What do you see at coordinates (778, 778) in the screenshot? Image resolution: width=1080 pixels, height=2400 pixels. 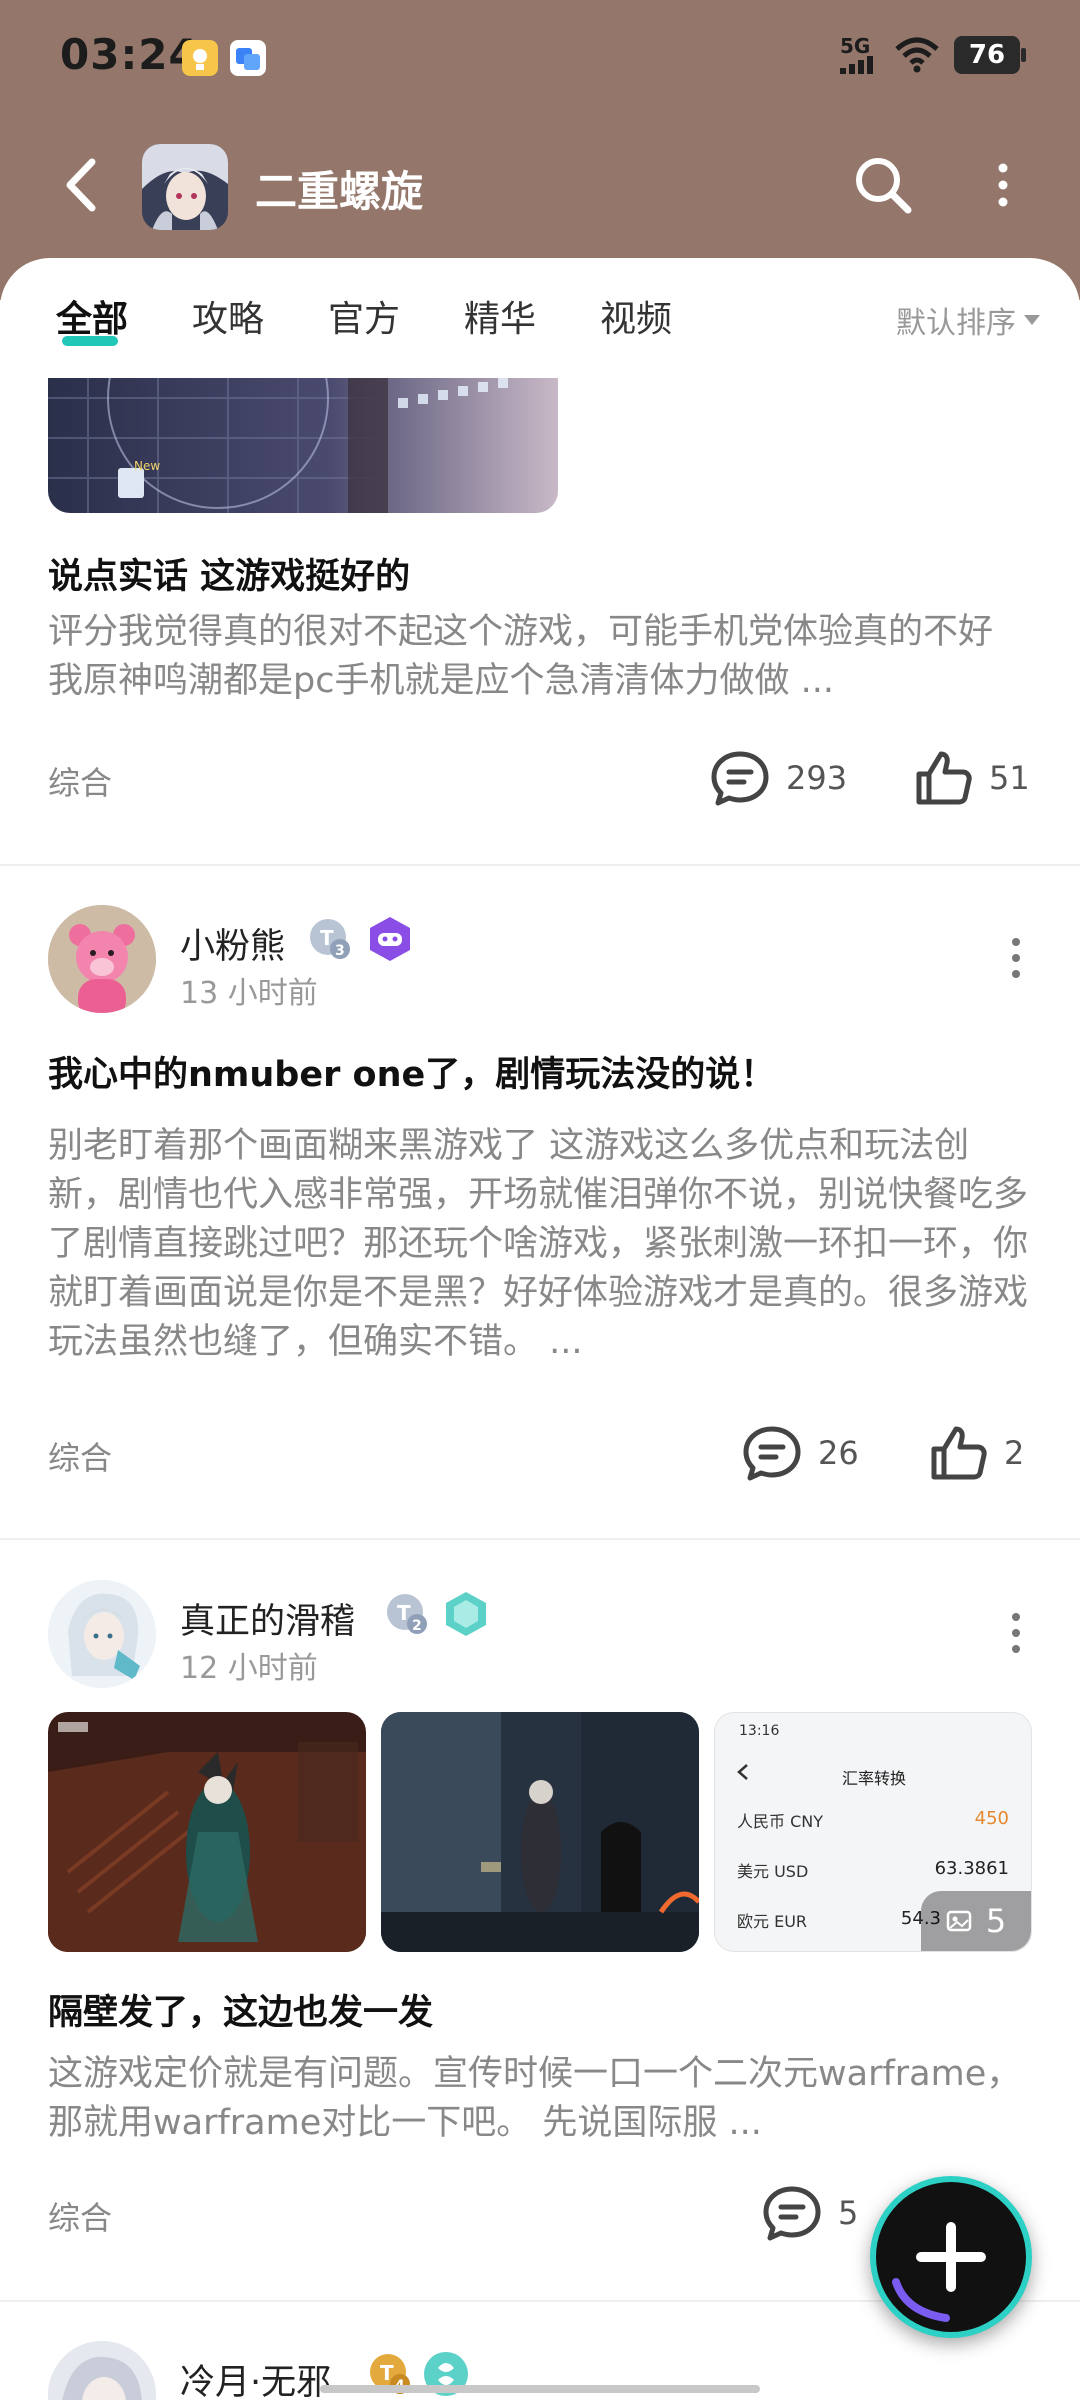 I see `comment-stat: 293` at bounding box center [778, 778].